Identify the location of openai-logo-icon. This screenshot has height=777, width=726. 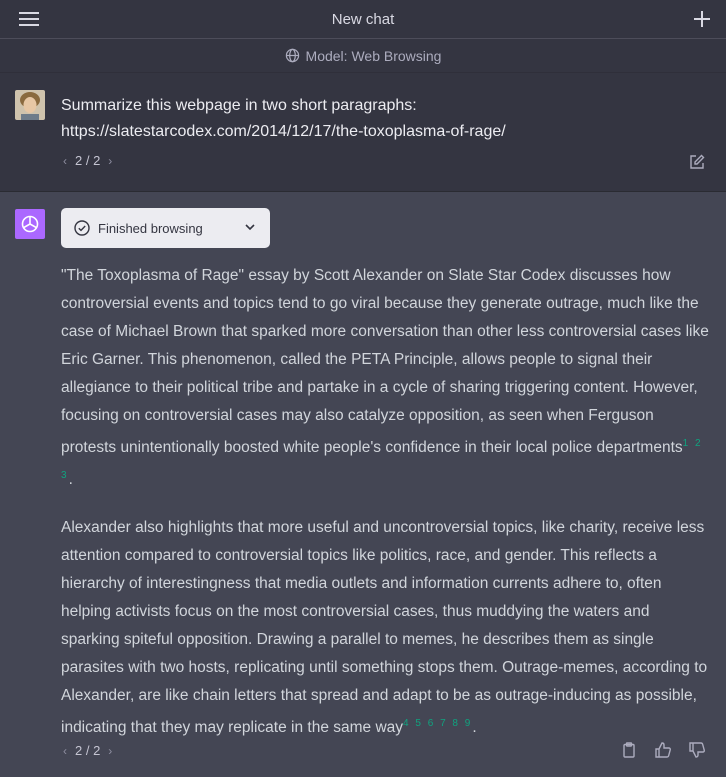
(30, 224).